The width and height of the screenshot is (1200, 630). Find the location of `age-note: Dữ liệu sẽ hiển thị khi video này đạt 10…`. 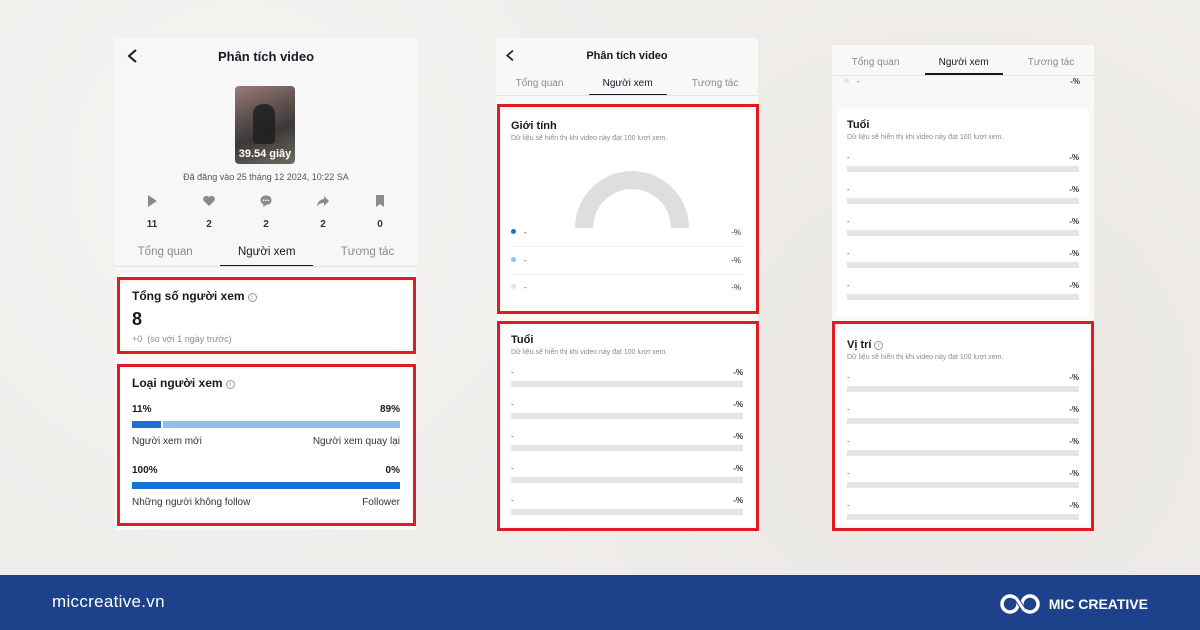

age-note: Dữ liệu sẽ hiển thị khi video này đạt 10… is located at coordinates (925, 137).